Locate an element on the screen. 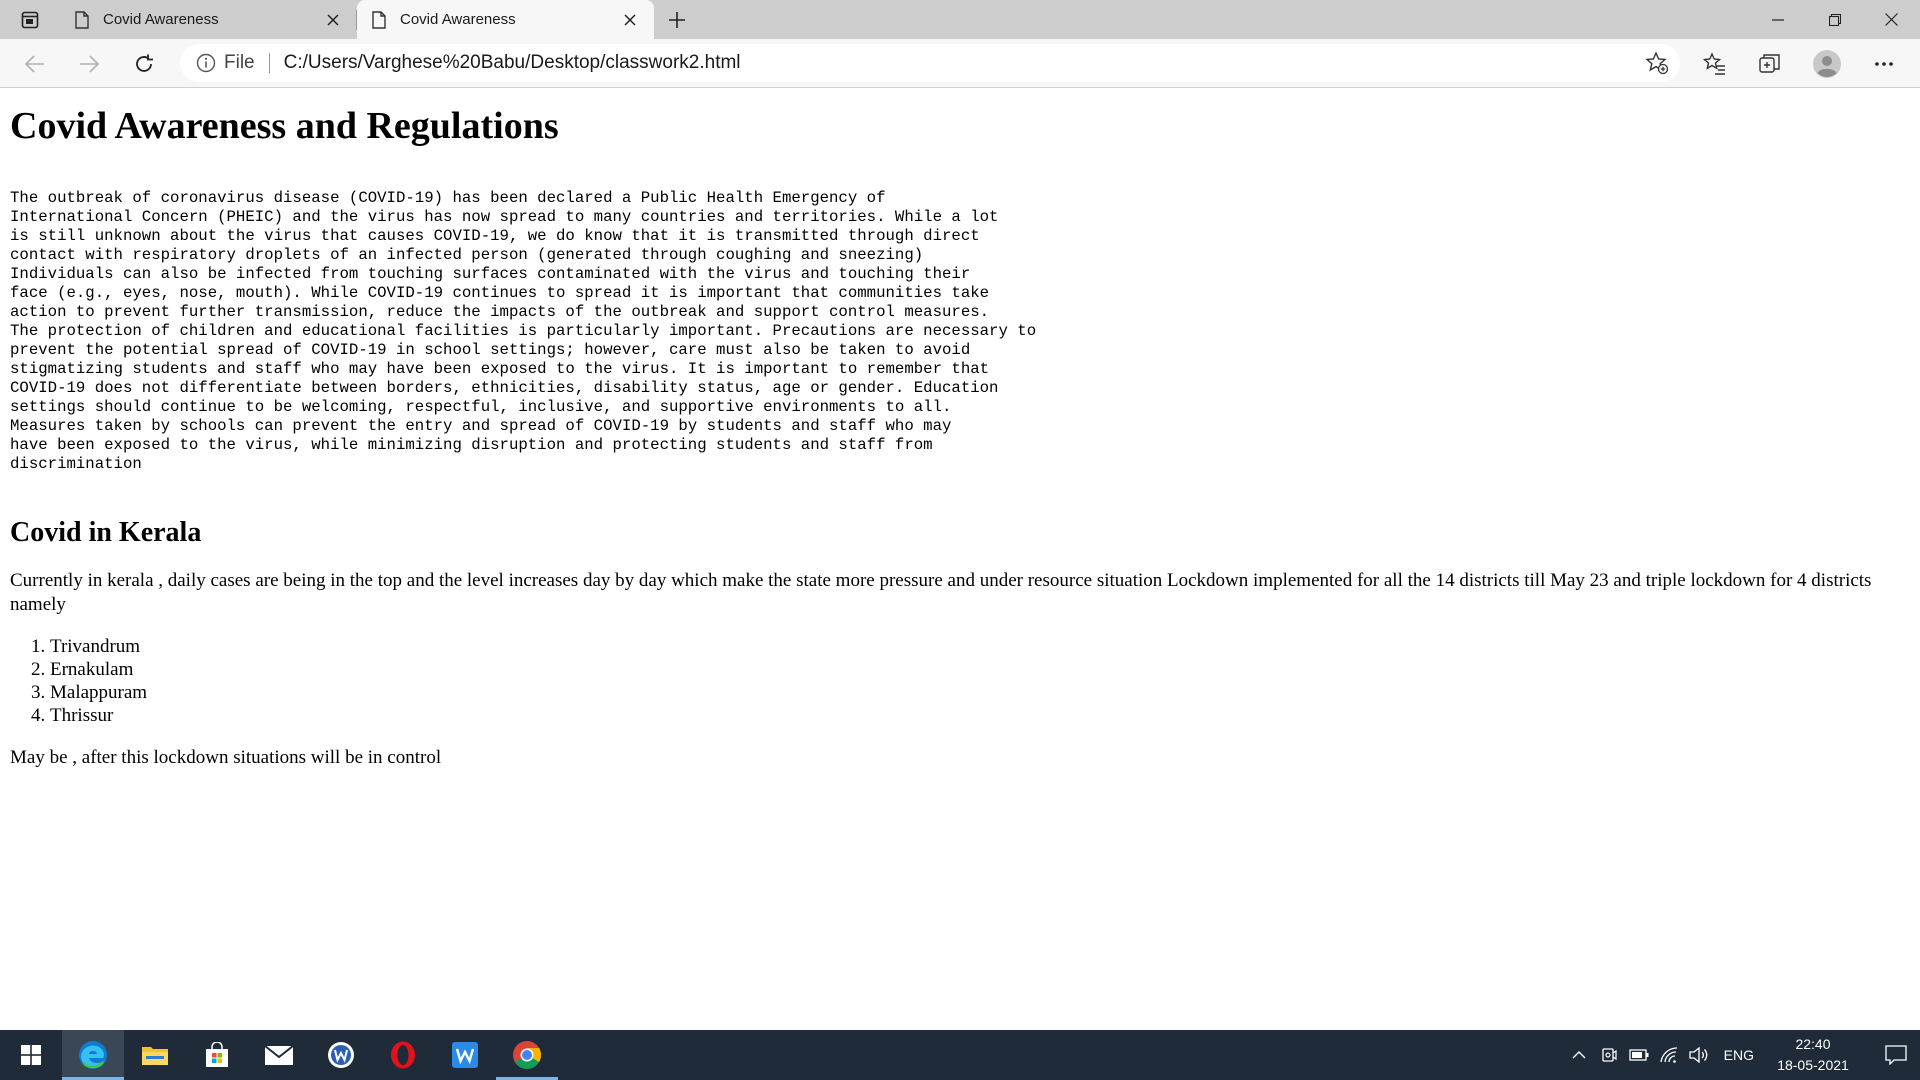 This screenshot has height=1080, width=1920. speaker-icon is located at coordinates (1698, 1055).